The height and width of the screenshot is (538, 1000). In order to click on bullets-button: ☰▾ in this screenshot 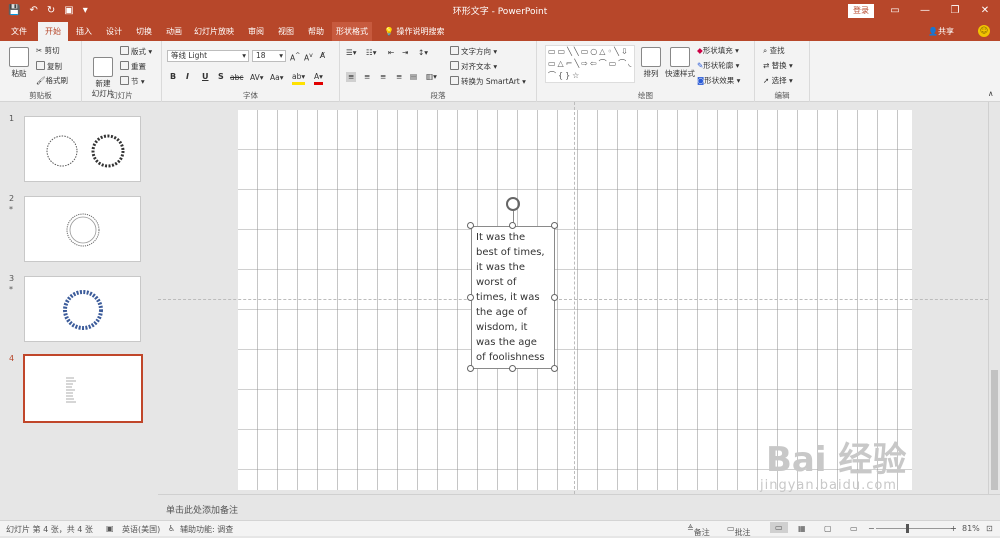, I will do `click(351, 53)`.